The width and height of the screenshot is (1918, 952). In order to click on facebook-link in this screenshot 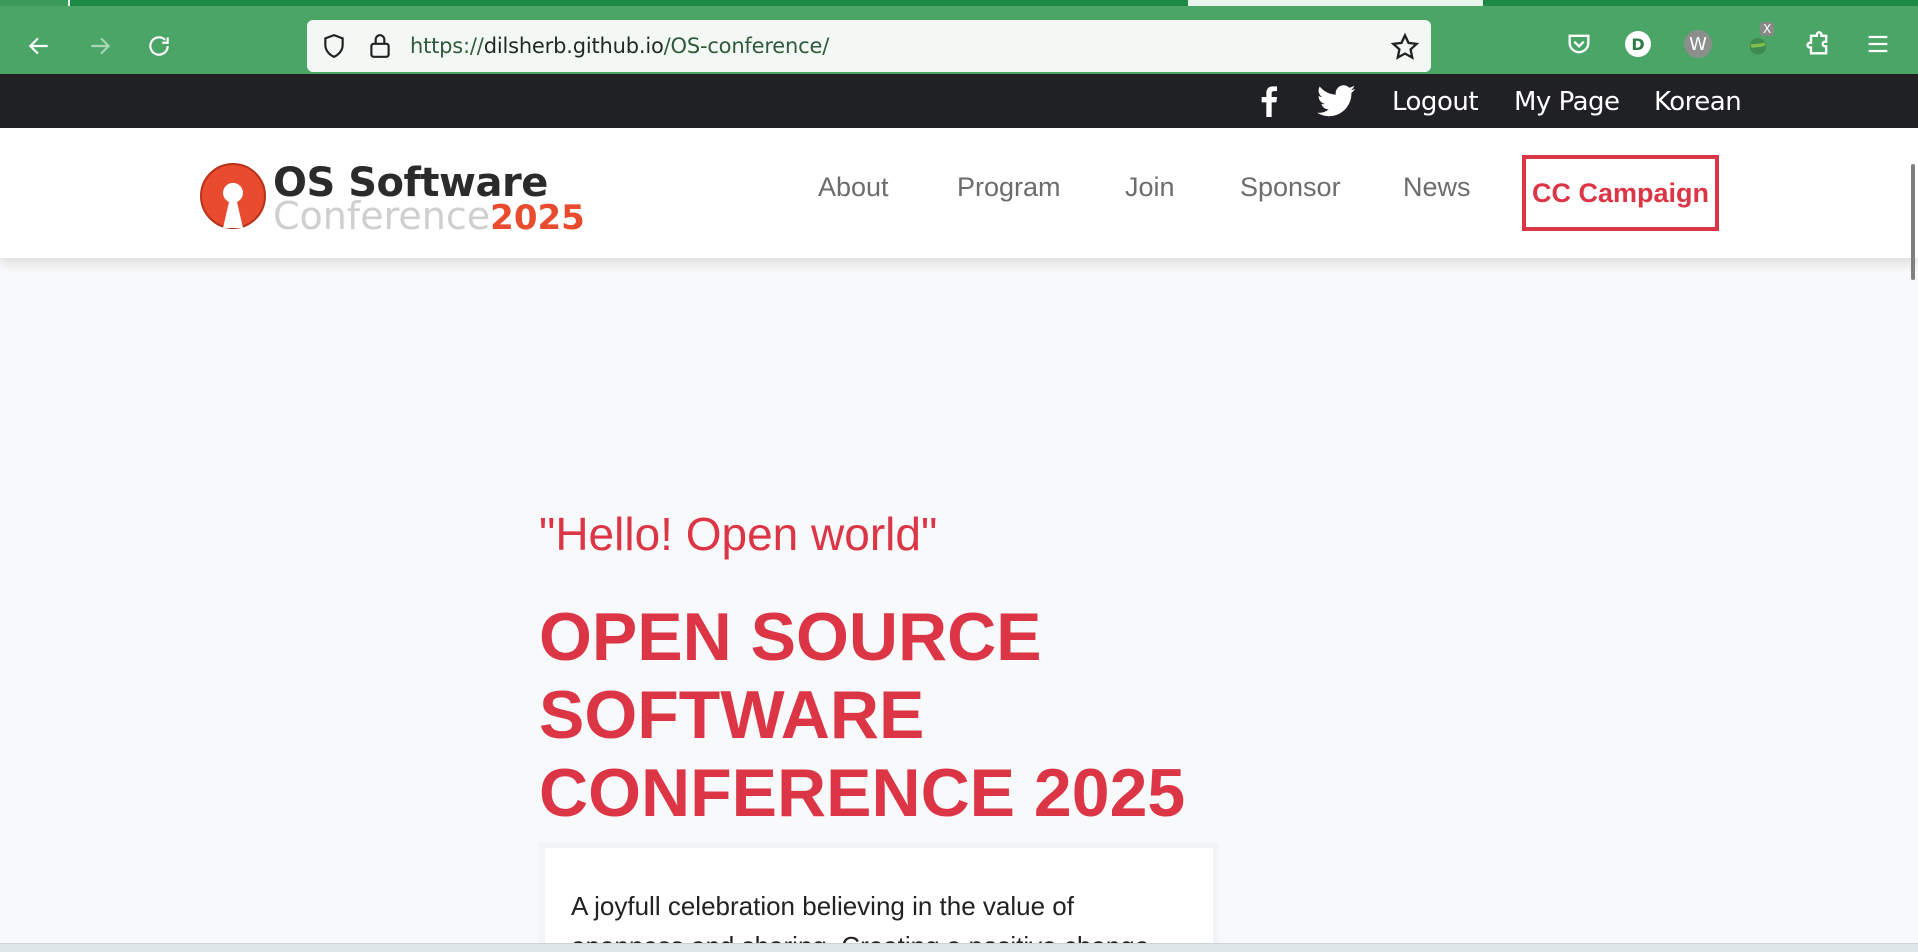, I will do `click(1269, 101)`.